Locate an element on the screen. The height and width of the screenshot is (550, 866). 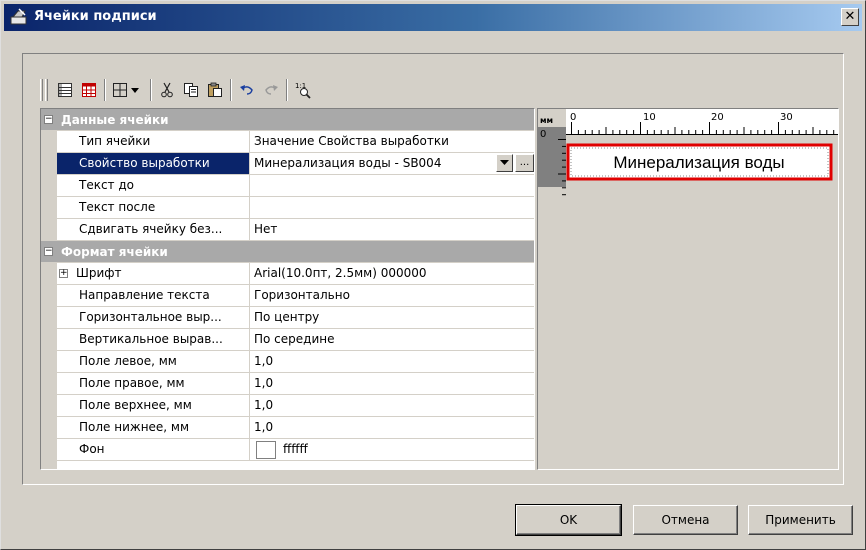
property-row-cell-type: Тип ячейки Значение Свойства выработки is located at coordinates (295, 142).